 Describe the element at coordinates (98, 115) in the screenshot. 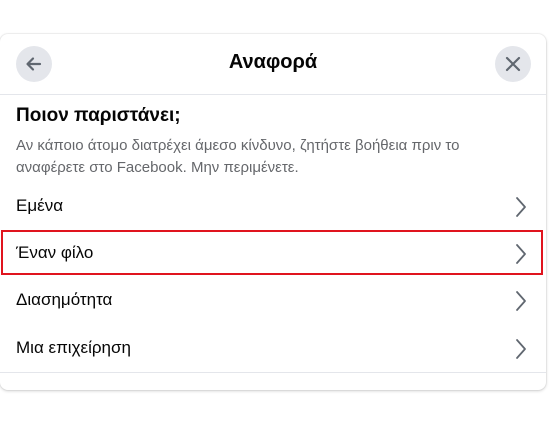

I see `section-title: Ποιον παριστάνει;` at that location.